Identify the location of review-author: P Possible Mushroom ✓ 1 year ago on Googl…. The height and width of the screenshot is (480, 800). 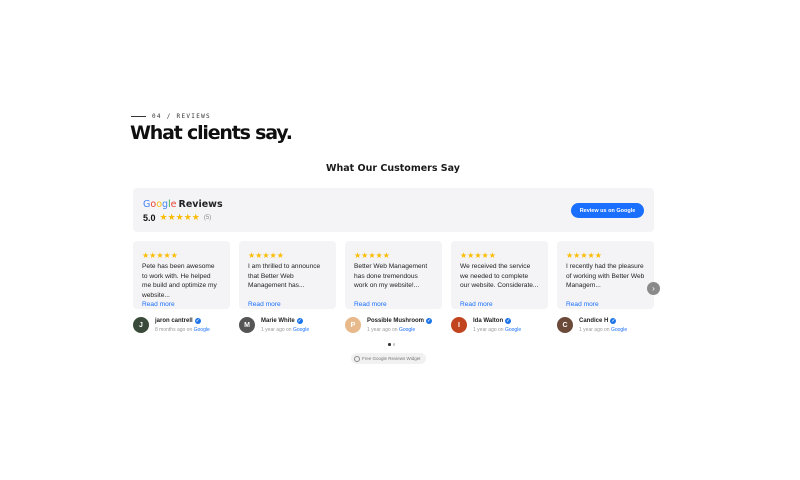
(395, 326).